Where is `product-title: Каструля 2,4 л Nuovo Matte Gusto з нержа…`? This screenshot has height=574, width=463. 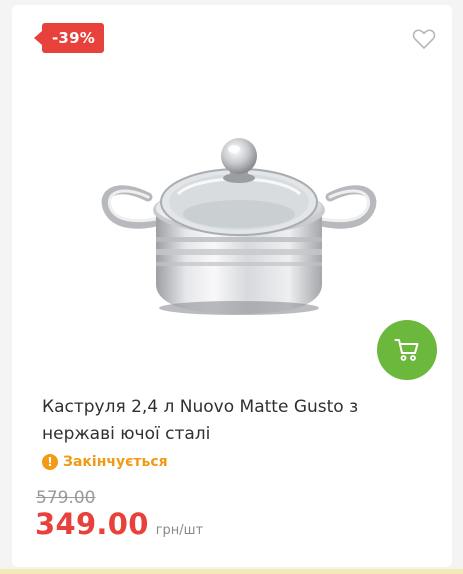
product-title: Каструля 2,4 л Nuovo Matte Gusto з нержа… is located at coordinates (237, 421).